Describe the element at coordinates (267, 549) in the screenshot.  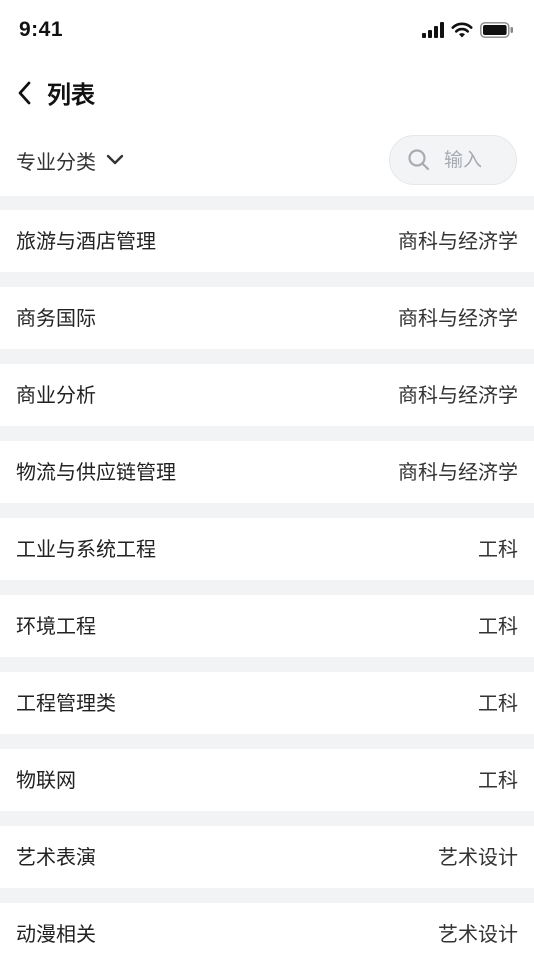
I see `list-item: 工业与系统工程 工科` at that location.